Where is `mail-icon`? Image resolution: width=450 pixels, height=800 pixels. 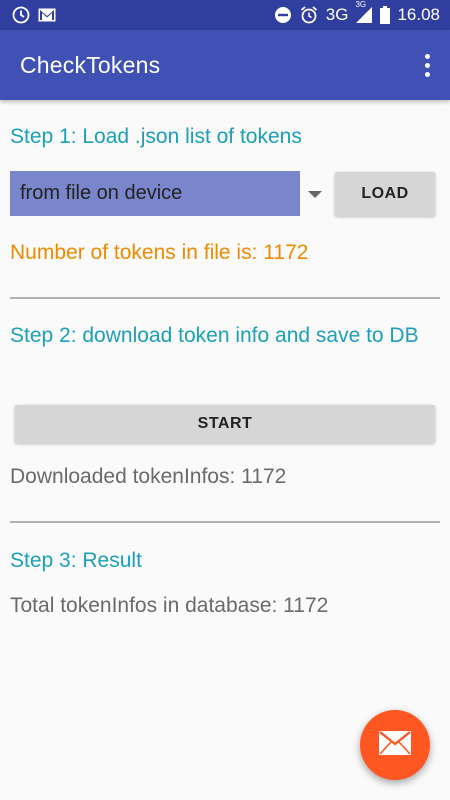
mail-icon is located at coordinates (395, 745).